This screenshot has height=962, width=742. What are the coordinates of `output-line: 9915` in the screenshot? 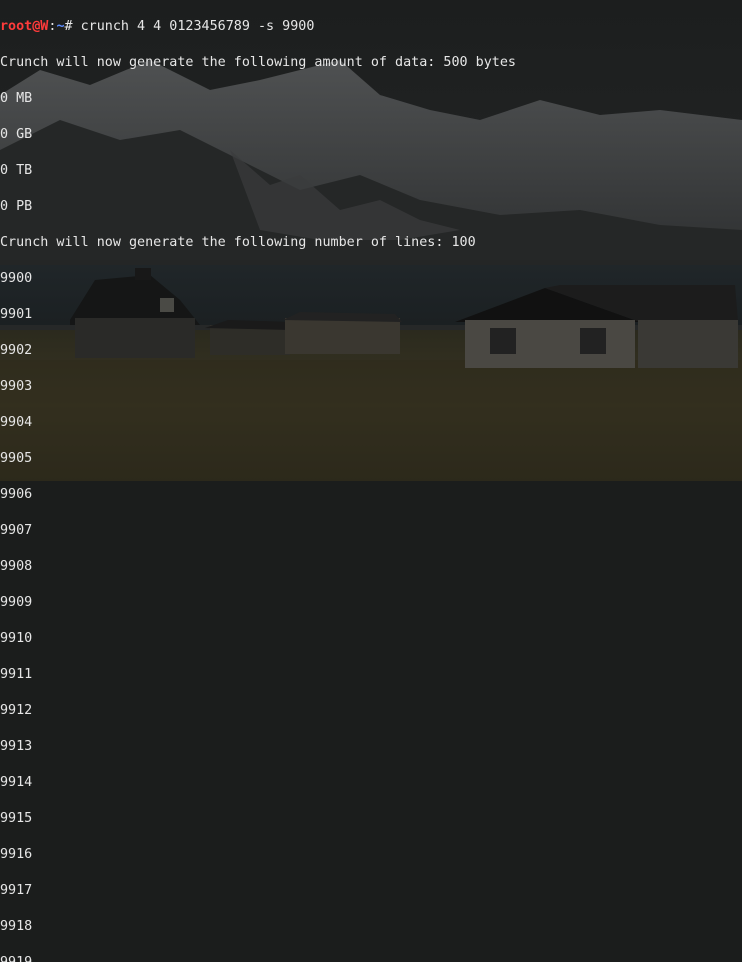 It's located at (16, 818).